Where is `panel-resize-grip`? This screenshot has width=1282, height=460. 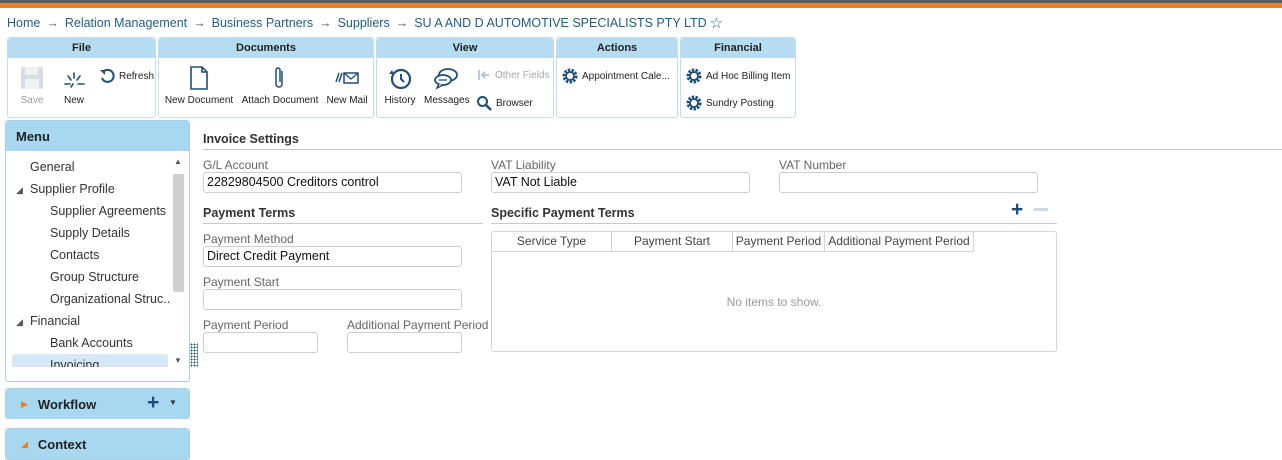 panel-resize-grip is located at coordinates (194, 355).